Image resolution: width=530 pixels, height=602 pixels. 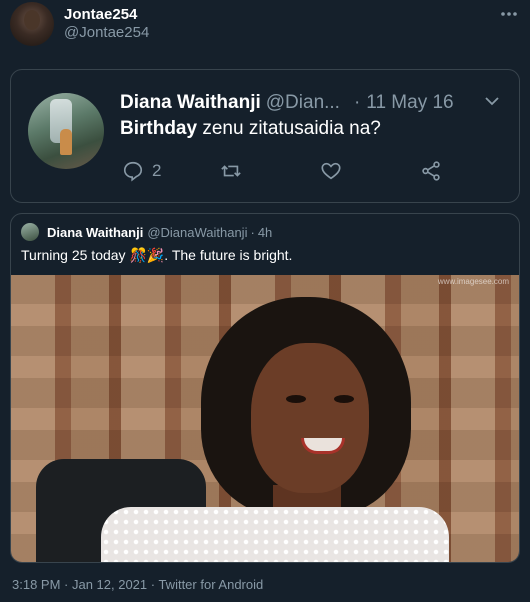 I want to click on embedded-display-name: Diana Waithanji, so click(x=190, y=103).